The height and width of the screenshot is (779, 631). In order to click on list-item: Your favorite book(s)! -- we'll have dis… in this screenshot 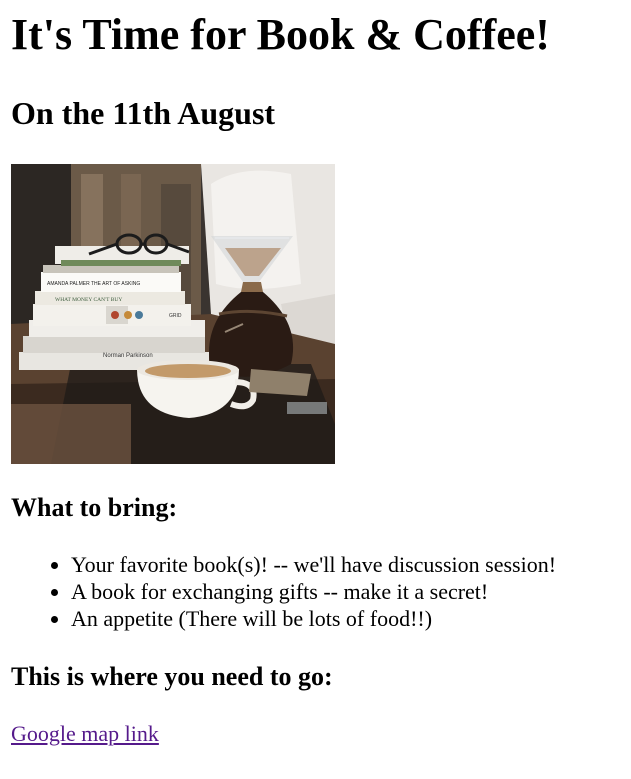, I will do `click(313, 564)`.